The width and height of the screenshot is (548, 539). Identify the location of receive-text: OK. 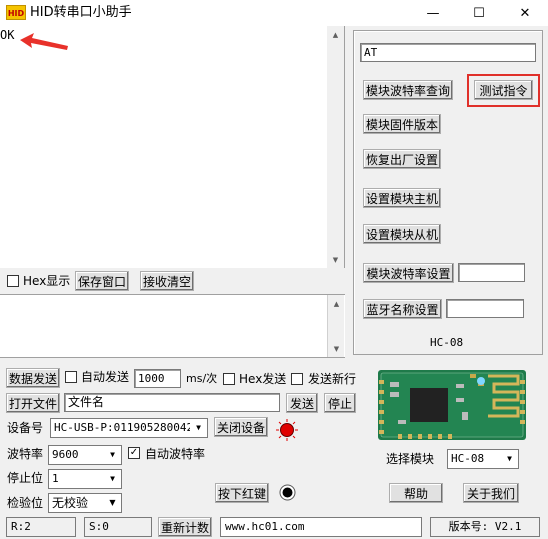
(7, 35).